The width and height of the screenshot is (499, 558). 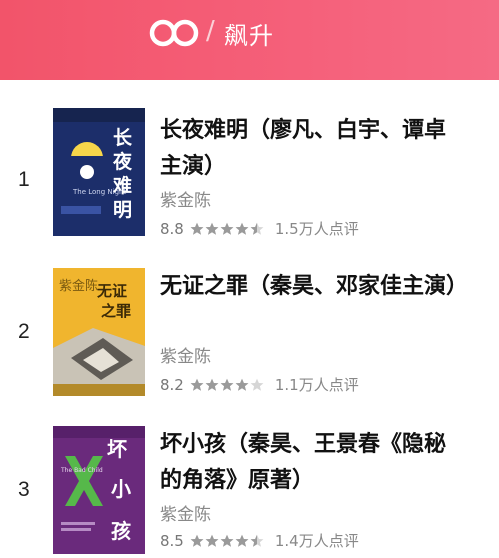 I want to click on review-count: 1.1万人点评, so click(x=316, y=385).